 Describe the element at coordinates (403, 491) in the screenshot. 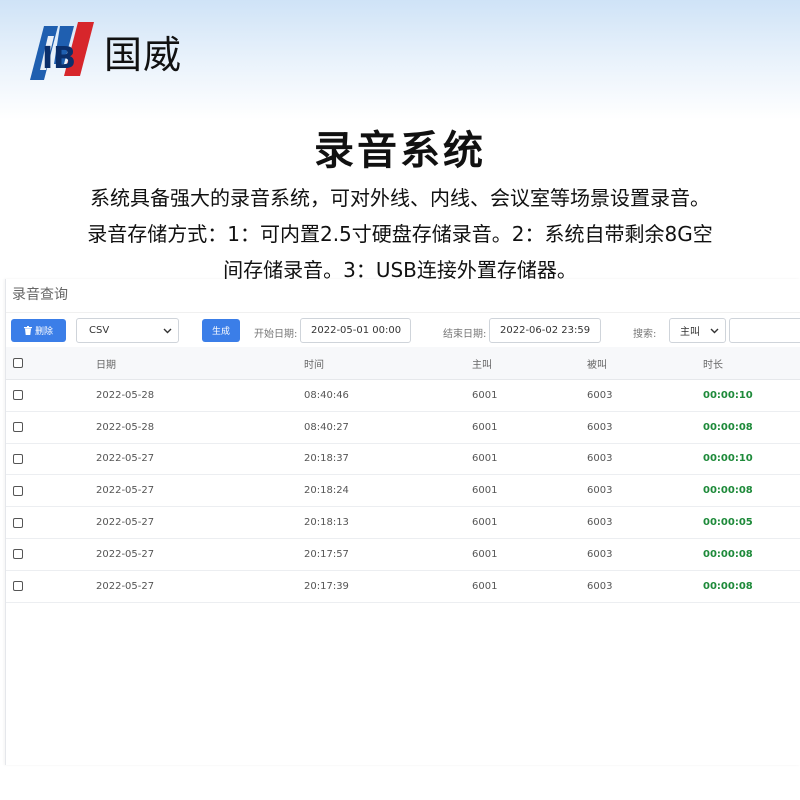

I see `table-row: 2022-05-27 20:18:24 6001 6003 00:00:08` at that location.